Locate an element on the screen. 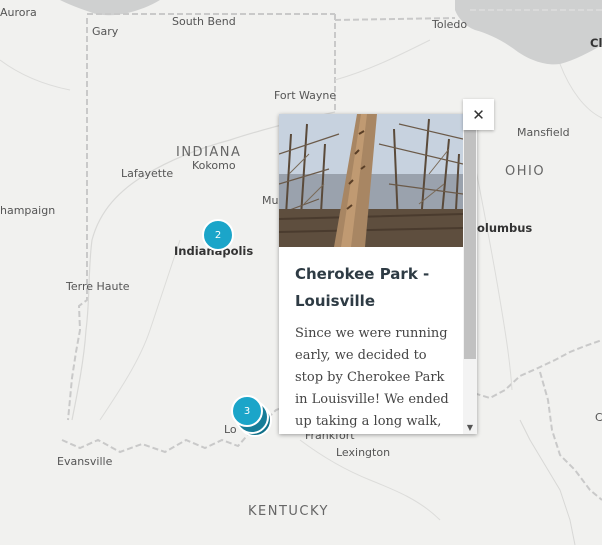 The height and width of the screenshot is (545, 602). state-label-kentucky: KENTUCKY is located at coordinates (288, 511).